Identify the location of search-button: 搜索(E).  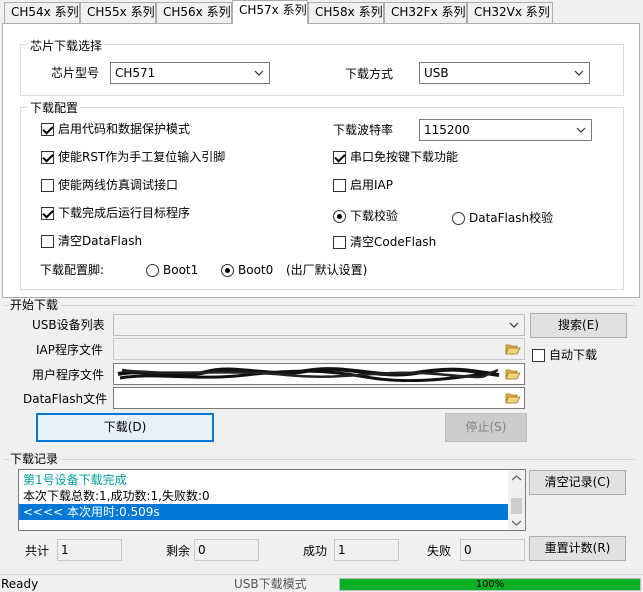
(578, 325).